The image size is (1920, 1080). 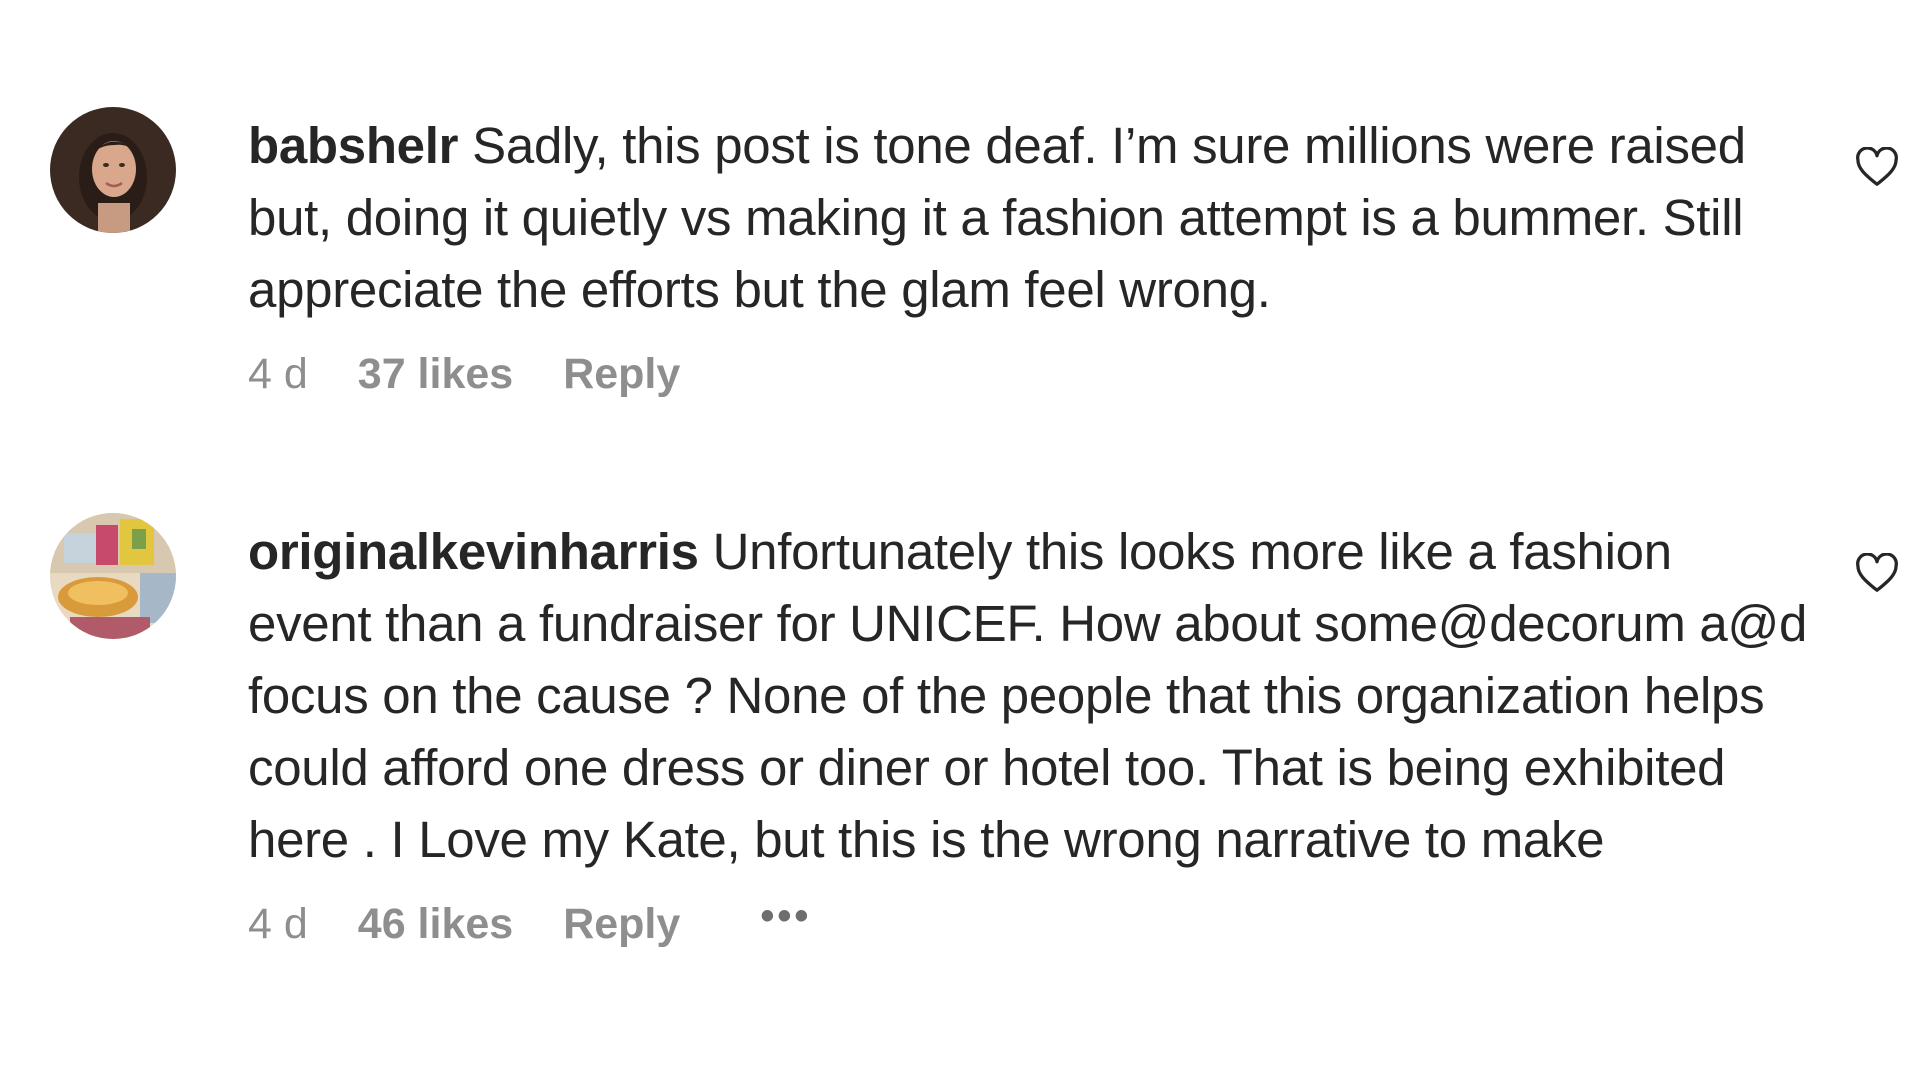 What do you see at coordinates (1028, 374) in the screenshot?
I see `comment-meta: 4 d 37 likes Reply` at bounding box center [1028, 374].